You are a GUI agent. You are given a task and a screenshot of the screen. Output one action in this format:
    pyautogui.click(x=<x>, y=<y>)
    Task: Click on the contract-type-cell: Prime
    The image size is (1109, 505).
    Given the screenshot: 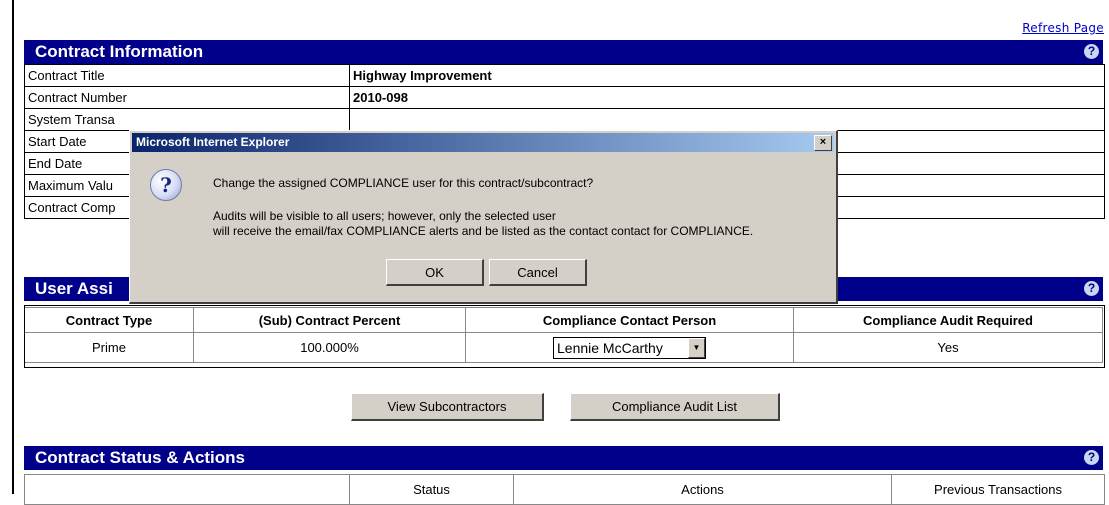 What is the action you would take?
    pyautogui.click(x=109, y=347)
    